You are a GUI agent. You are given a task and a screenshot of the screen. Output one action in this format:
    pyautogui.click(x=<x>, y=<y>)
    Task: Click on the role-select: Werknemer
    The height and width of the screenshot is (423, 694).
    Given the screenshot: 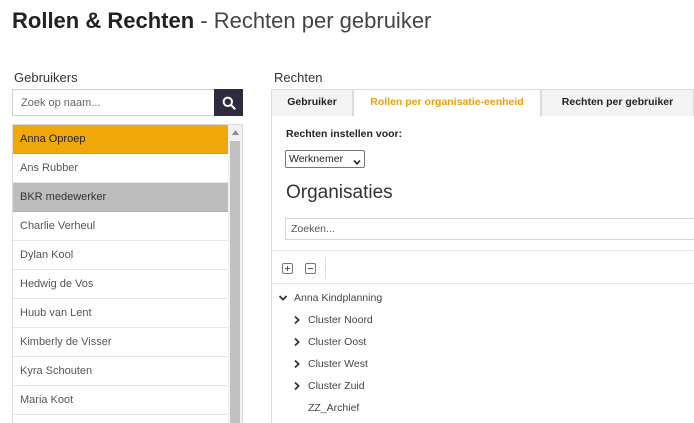 What is the action you would take?
    pyautogui.click(x=325, y=159)
    